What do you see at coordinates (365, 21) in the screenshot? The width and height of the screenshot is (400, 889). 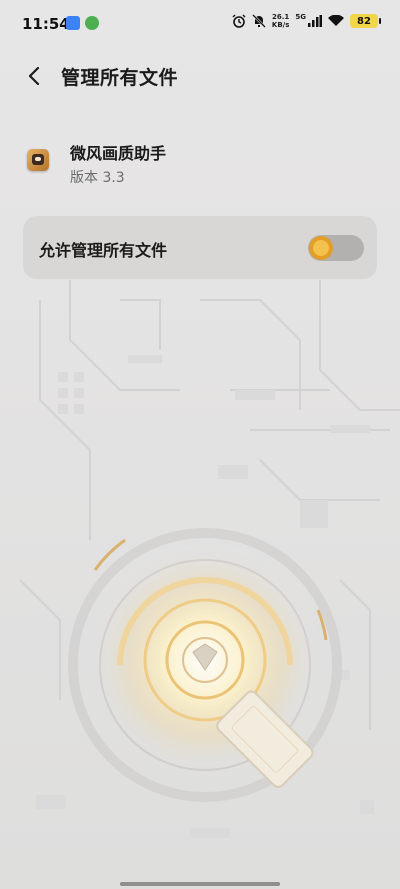 I see `battery-icon: 82` at bounding box center [365, 21].